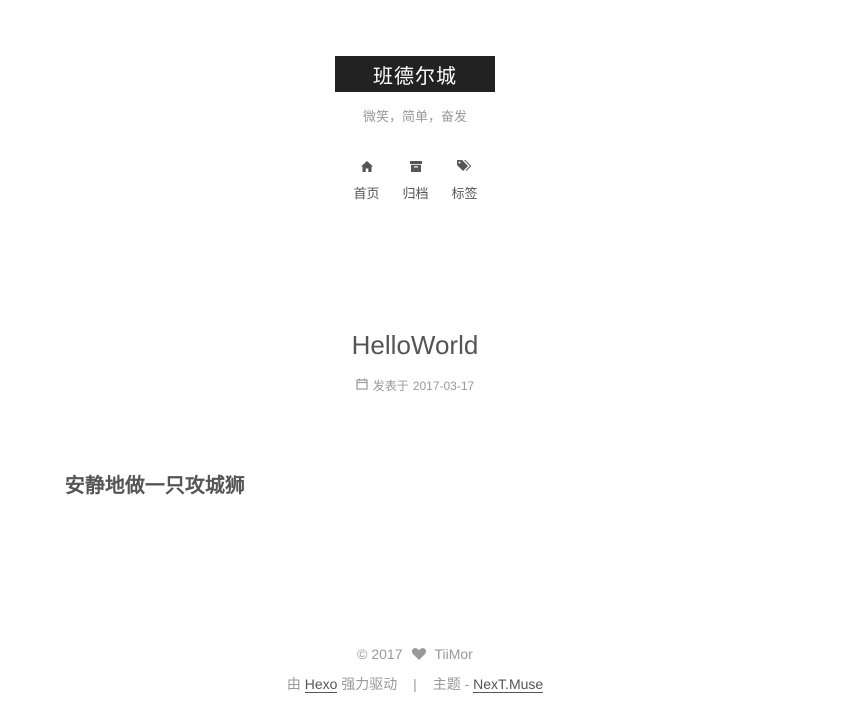  I want to click on menu-item-label: 标签, so click(464, 193).